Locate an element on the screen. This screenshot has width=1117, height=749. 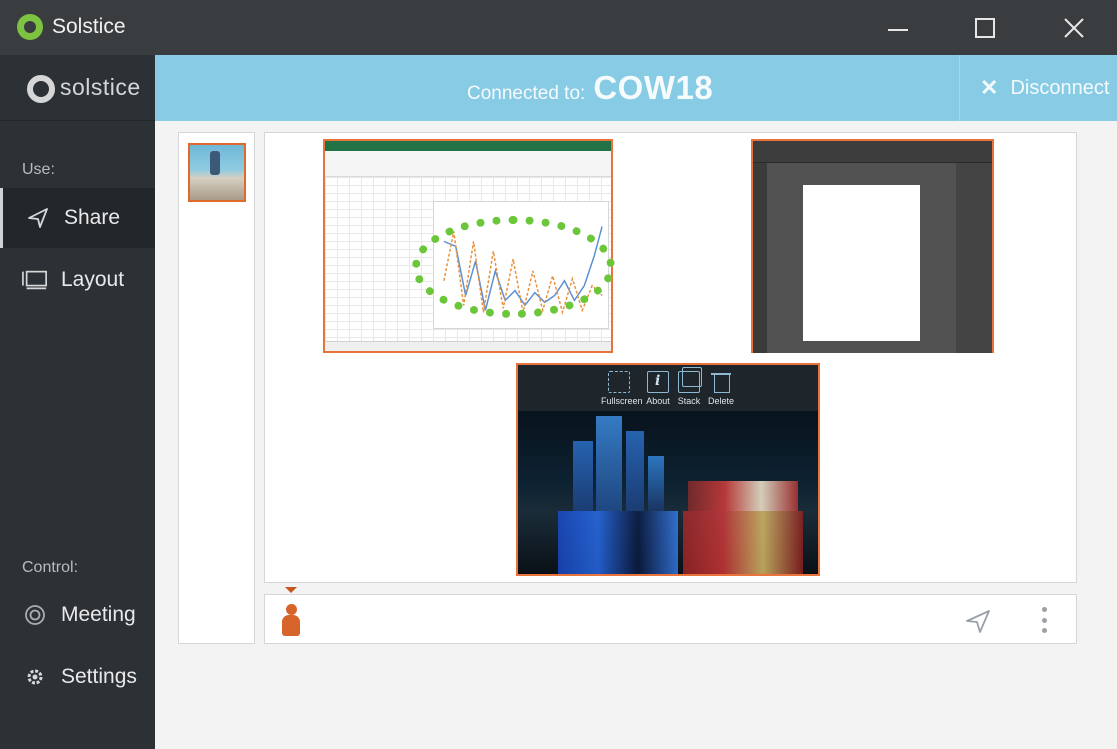
title-bar: Solstice is located at coordinates (558, 27).